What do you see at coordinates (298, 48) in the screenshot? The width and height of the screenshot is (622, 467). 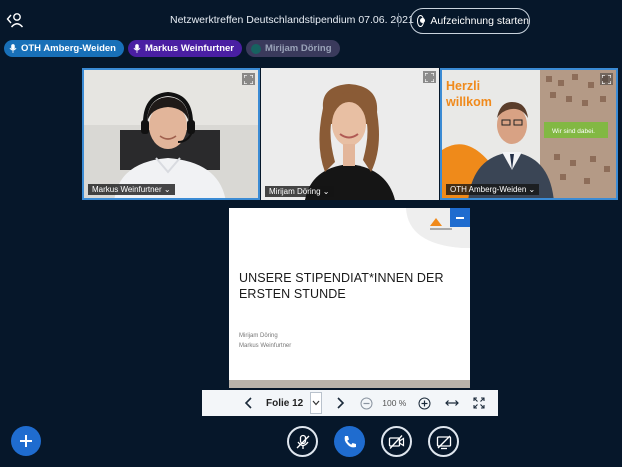 I see `talker-name: Mirijam Döring` at bounding box center [298, 48].